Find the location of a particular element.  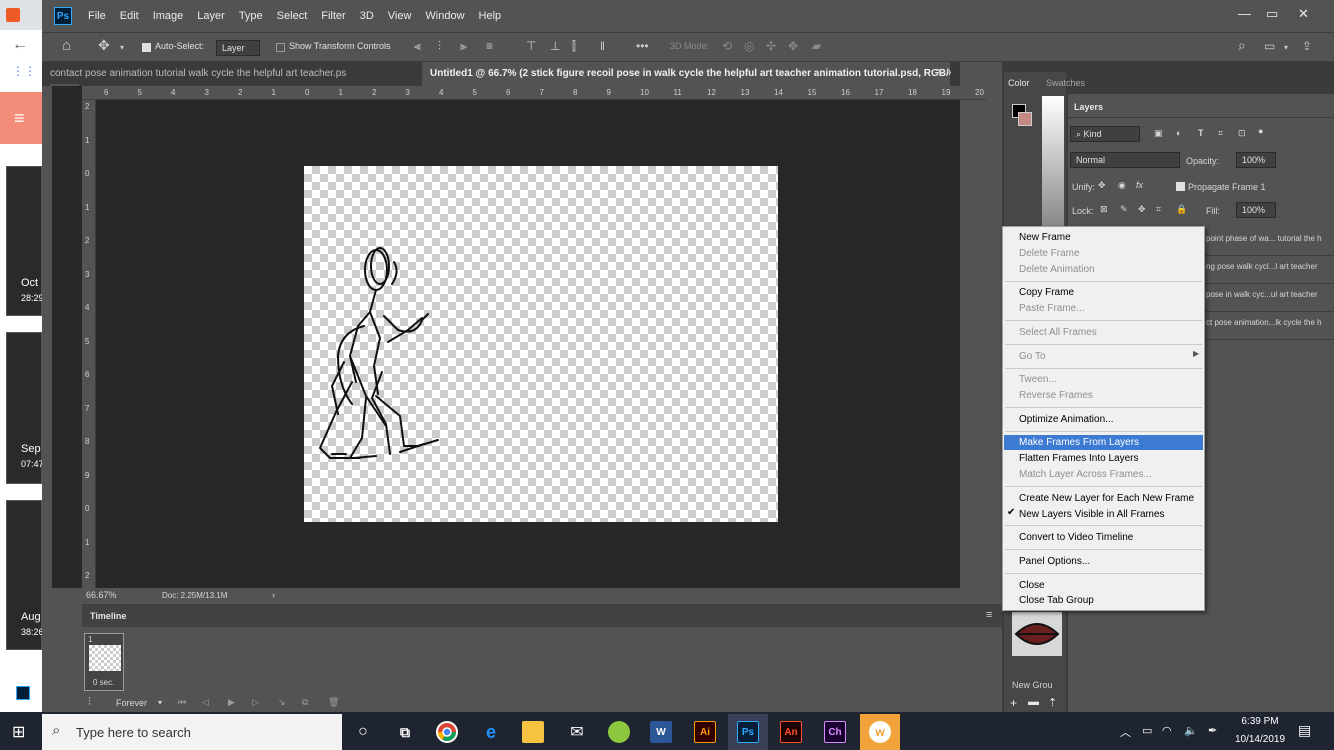

move-tool-icon: ✥ is located at coordinates (104, 45).